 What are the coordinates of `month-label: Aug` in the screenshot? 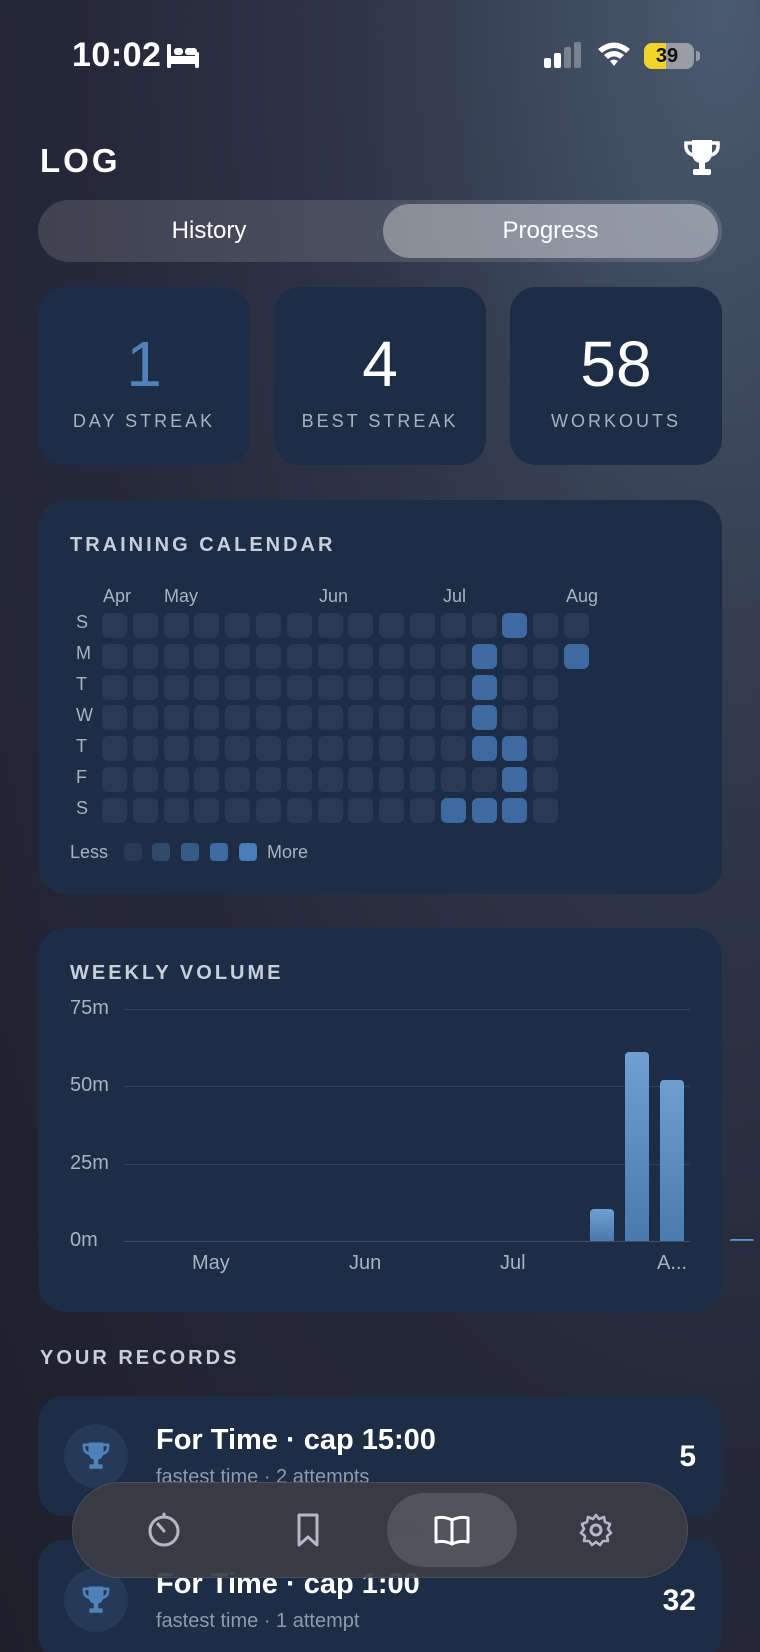 It's located at (582, 596).